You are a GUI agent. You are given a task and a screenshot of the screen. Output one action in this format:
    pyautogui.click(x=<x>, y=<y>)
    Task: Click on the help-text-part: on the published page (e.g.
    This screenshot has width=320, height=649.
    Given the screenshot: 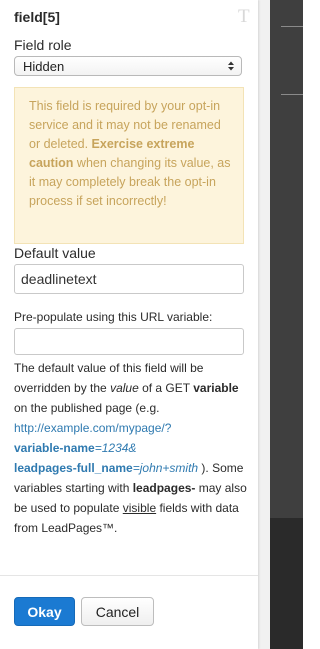 What is the action you would take?
    pyautogui.click(x=87, y=408)
    